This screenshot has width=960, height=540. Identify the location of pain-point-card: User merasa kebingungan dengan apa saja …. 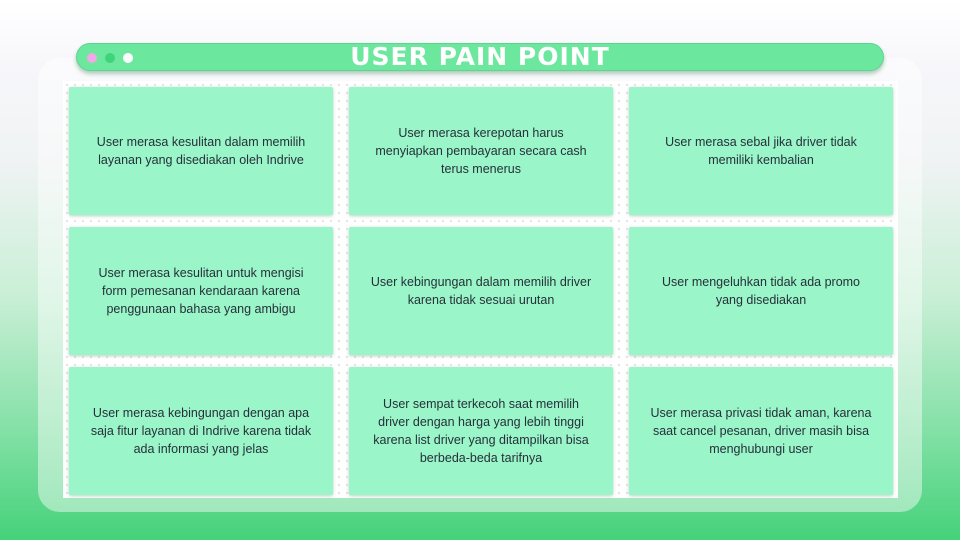
(201, 431).